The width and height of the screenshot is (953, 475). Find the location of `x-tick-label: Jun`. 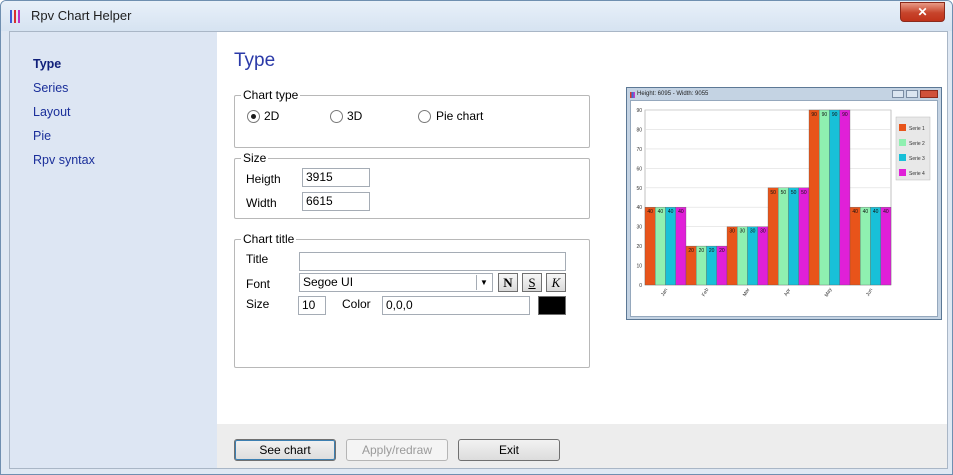

x-tick-label: Jun is located at coordinates (869, 292).